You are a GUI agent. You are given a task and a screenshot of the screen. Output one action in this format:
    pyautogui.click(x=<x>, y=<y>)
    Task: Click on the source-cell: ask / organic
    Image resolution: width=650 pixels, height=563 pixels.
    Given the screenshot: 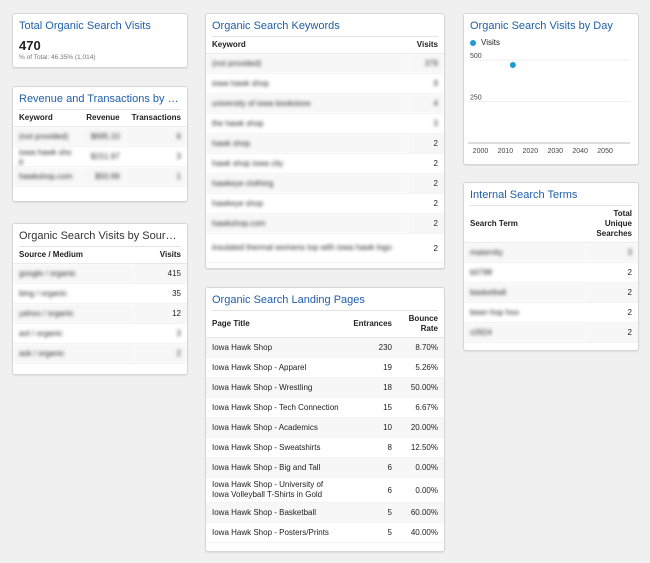 What is the action you would take?
    pyautogui.click(x=74, y=353)
    